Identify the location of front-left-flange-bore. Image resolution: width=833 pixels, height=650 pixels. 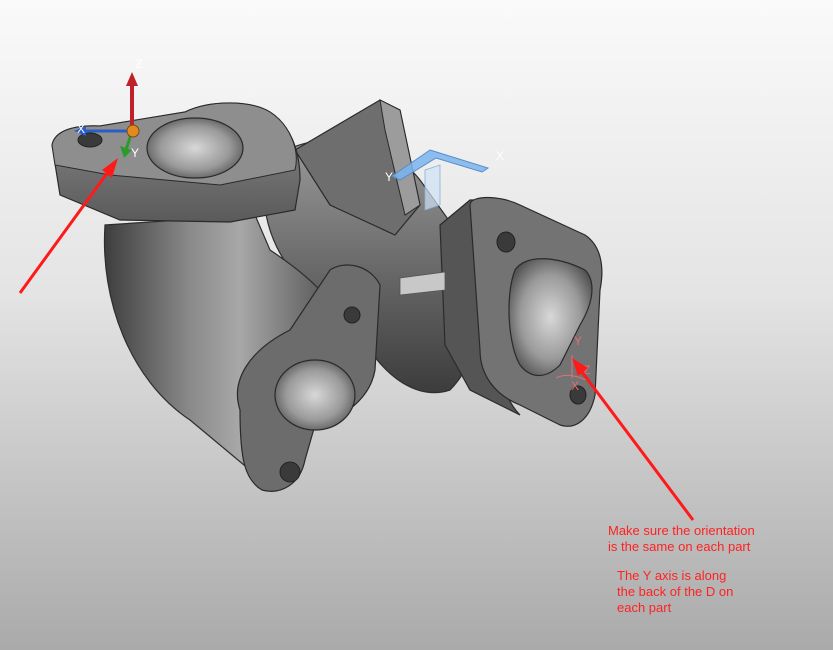
(315, 395).